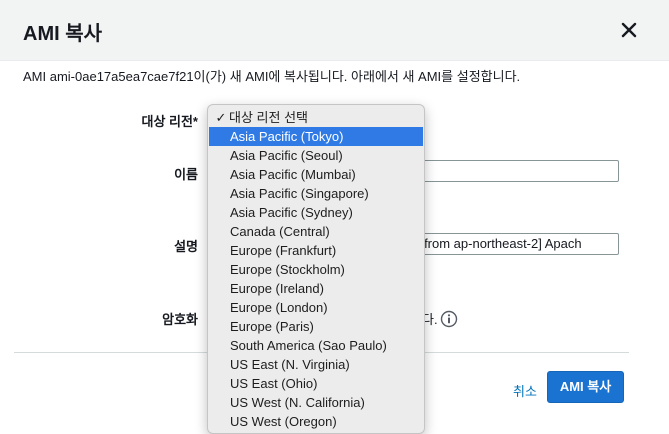  Describe the element at coordinates (316, 231) in the screenshot. I see `dropdown-option: Canada (Central)` at that location.